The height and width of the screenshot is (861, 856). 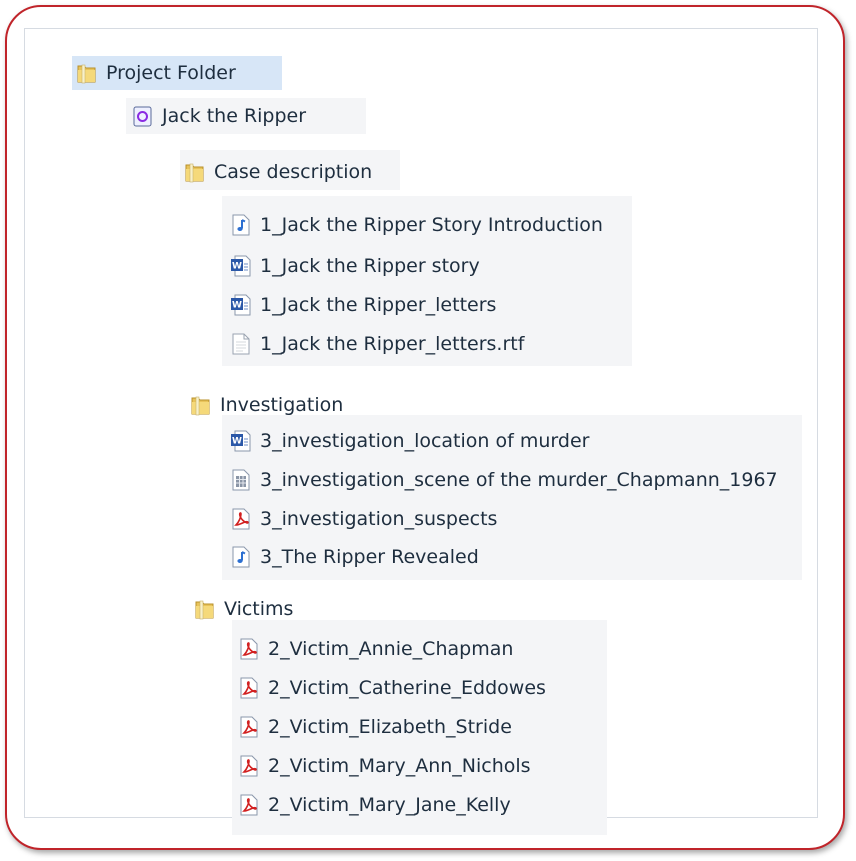 What do you see at coordinates (241, 344) in the screenshot?
I see `text-file-icon` at bounding box center [241, 344].